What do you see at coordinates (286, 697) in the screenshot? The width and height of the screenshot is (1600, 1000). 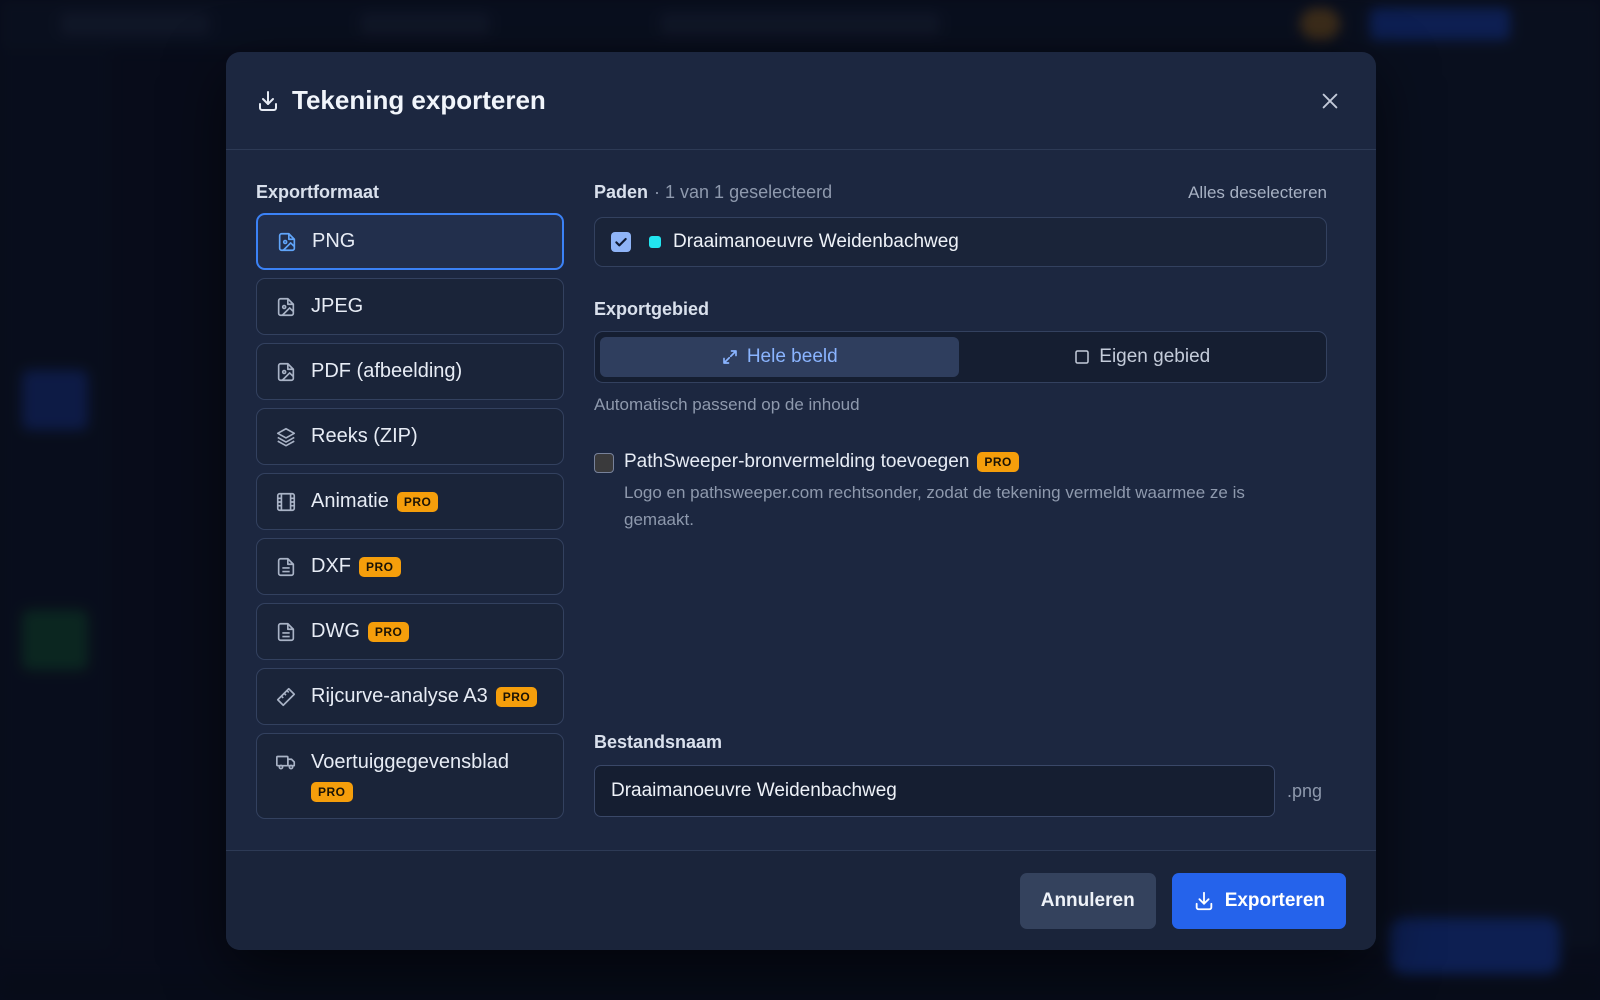 I see `ruler-icon` at bounding box center [286, 697].